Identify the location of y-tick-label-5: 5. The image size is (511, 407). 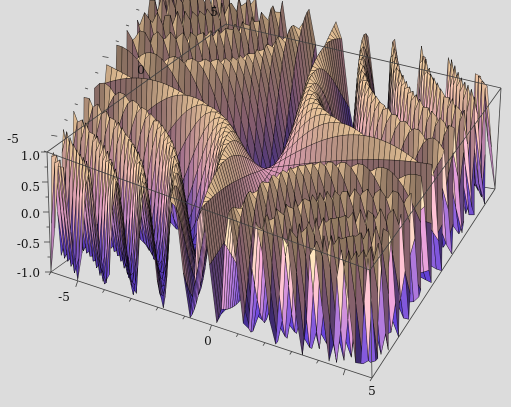
(214, 12).